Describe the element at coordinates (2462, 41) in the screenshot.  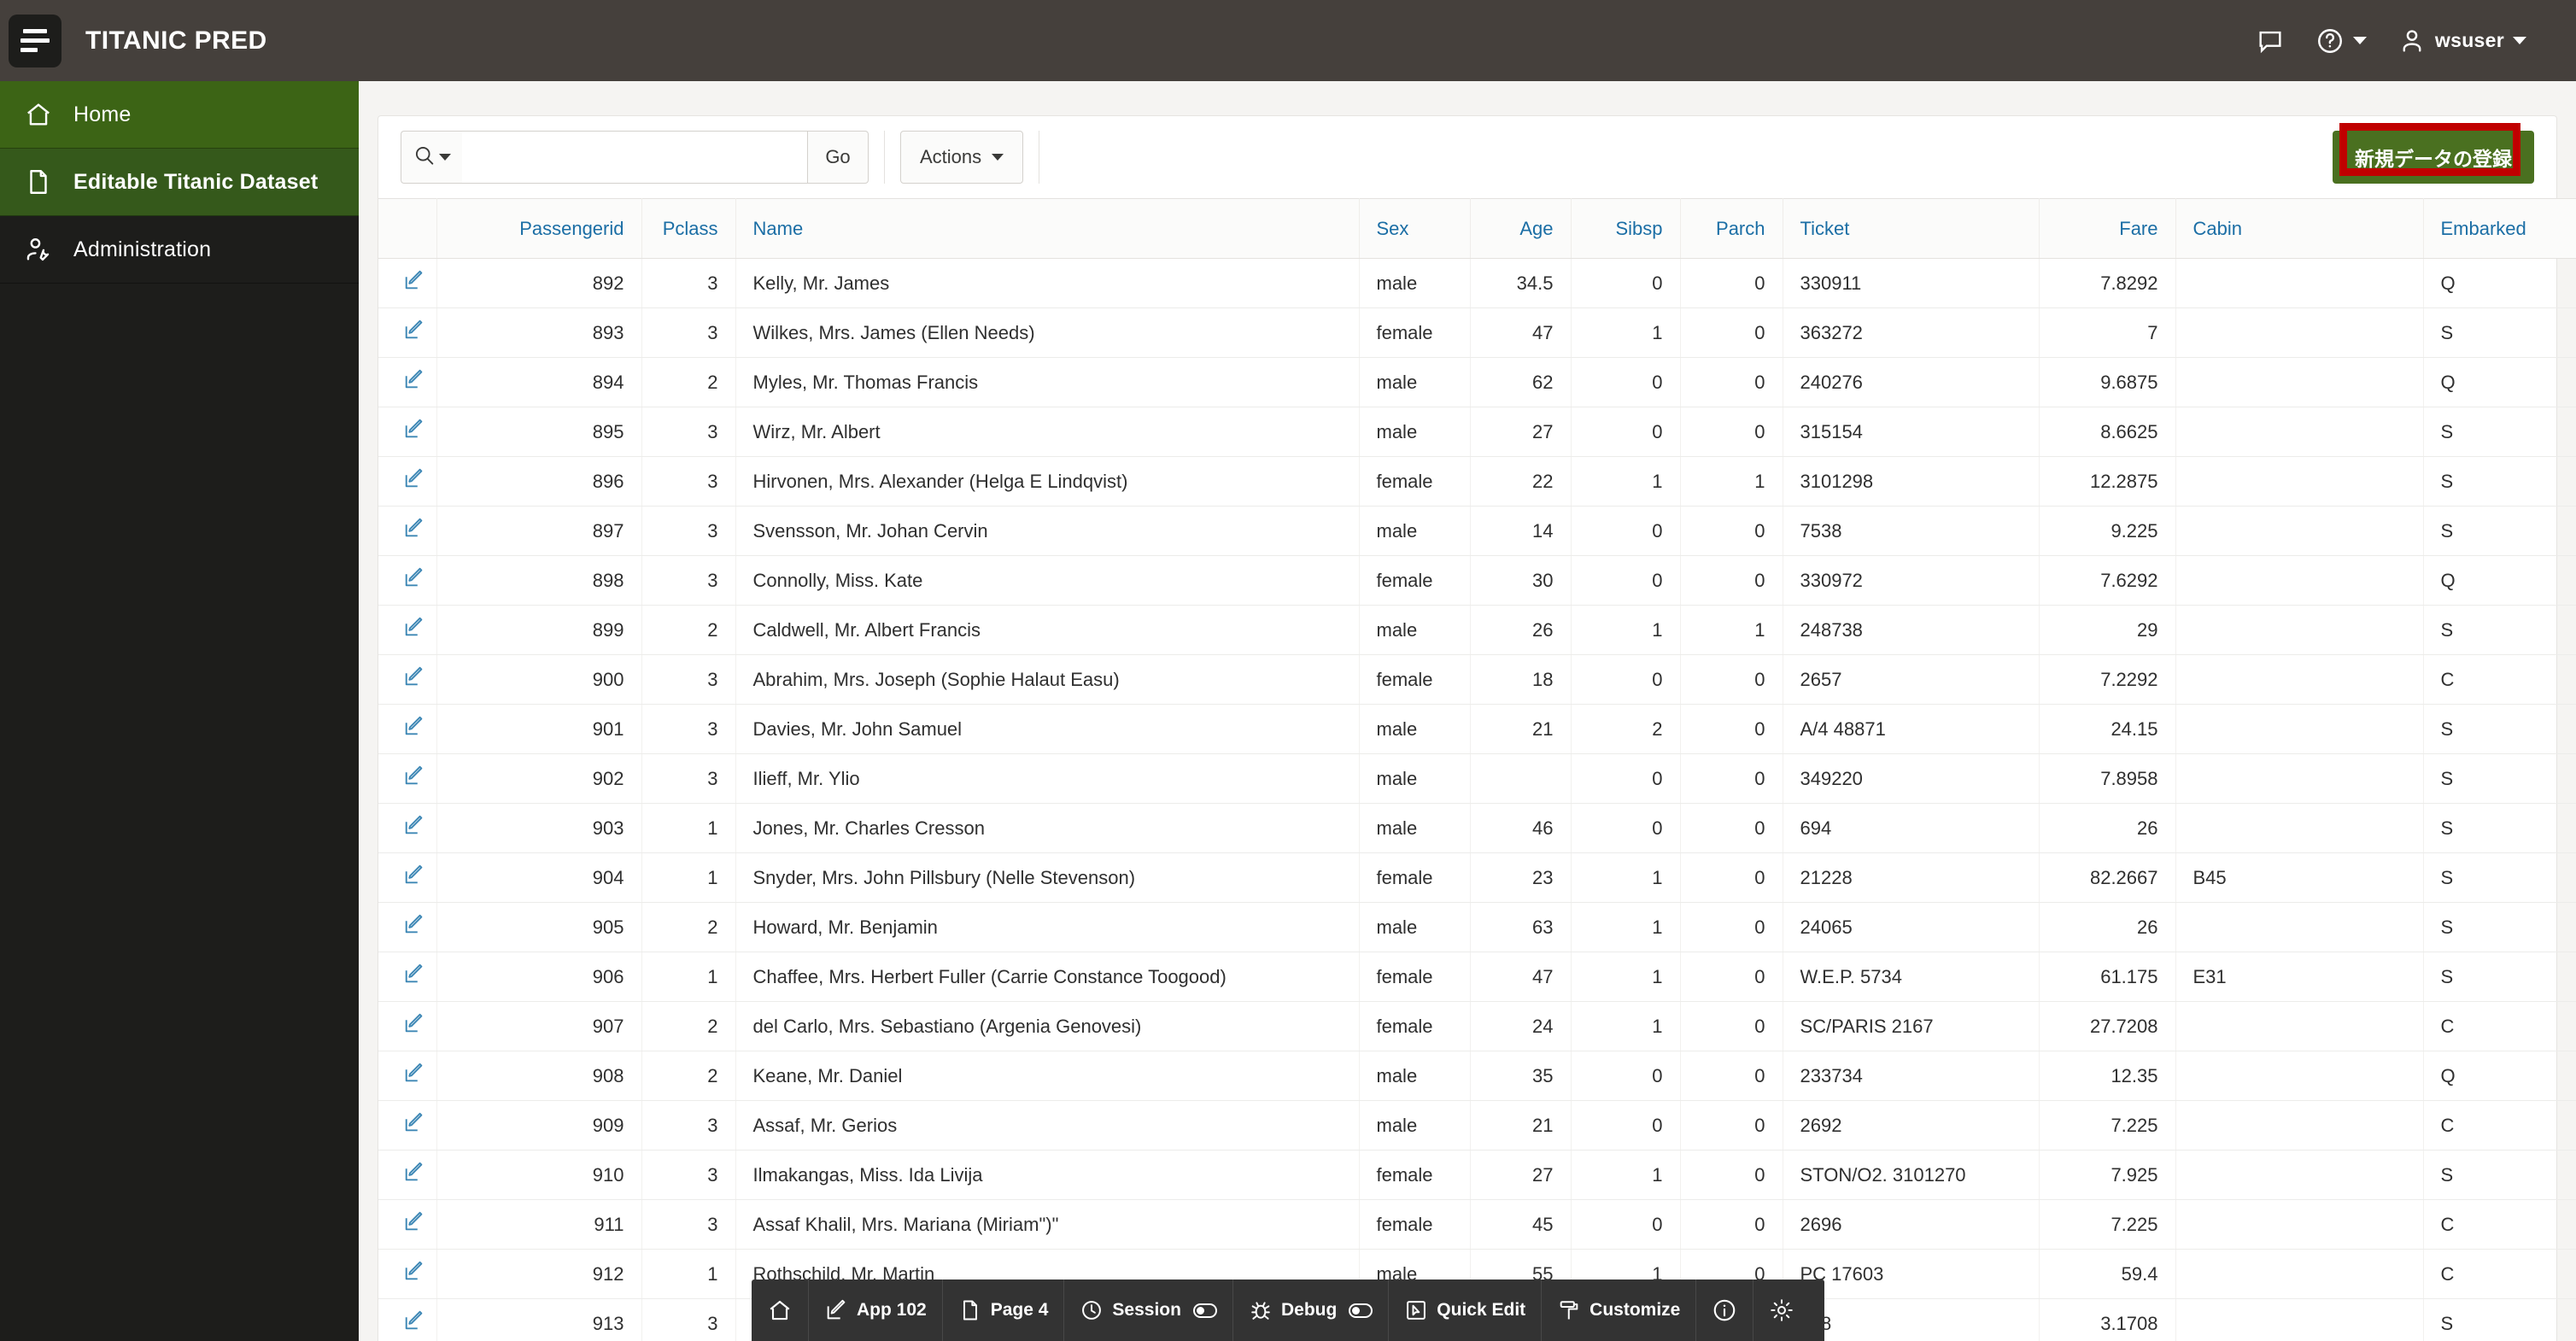
I see `user-menu-button: wsuser` at that location.